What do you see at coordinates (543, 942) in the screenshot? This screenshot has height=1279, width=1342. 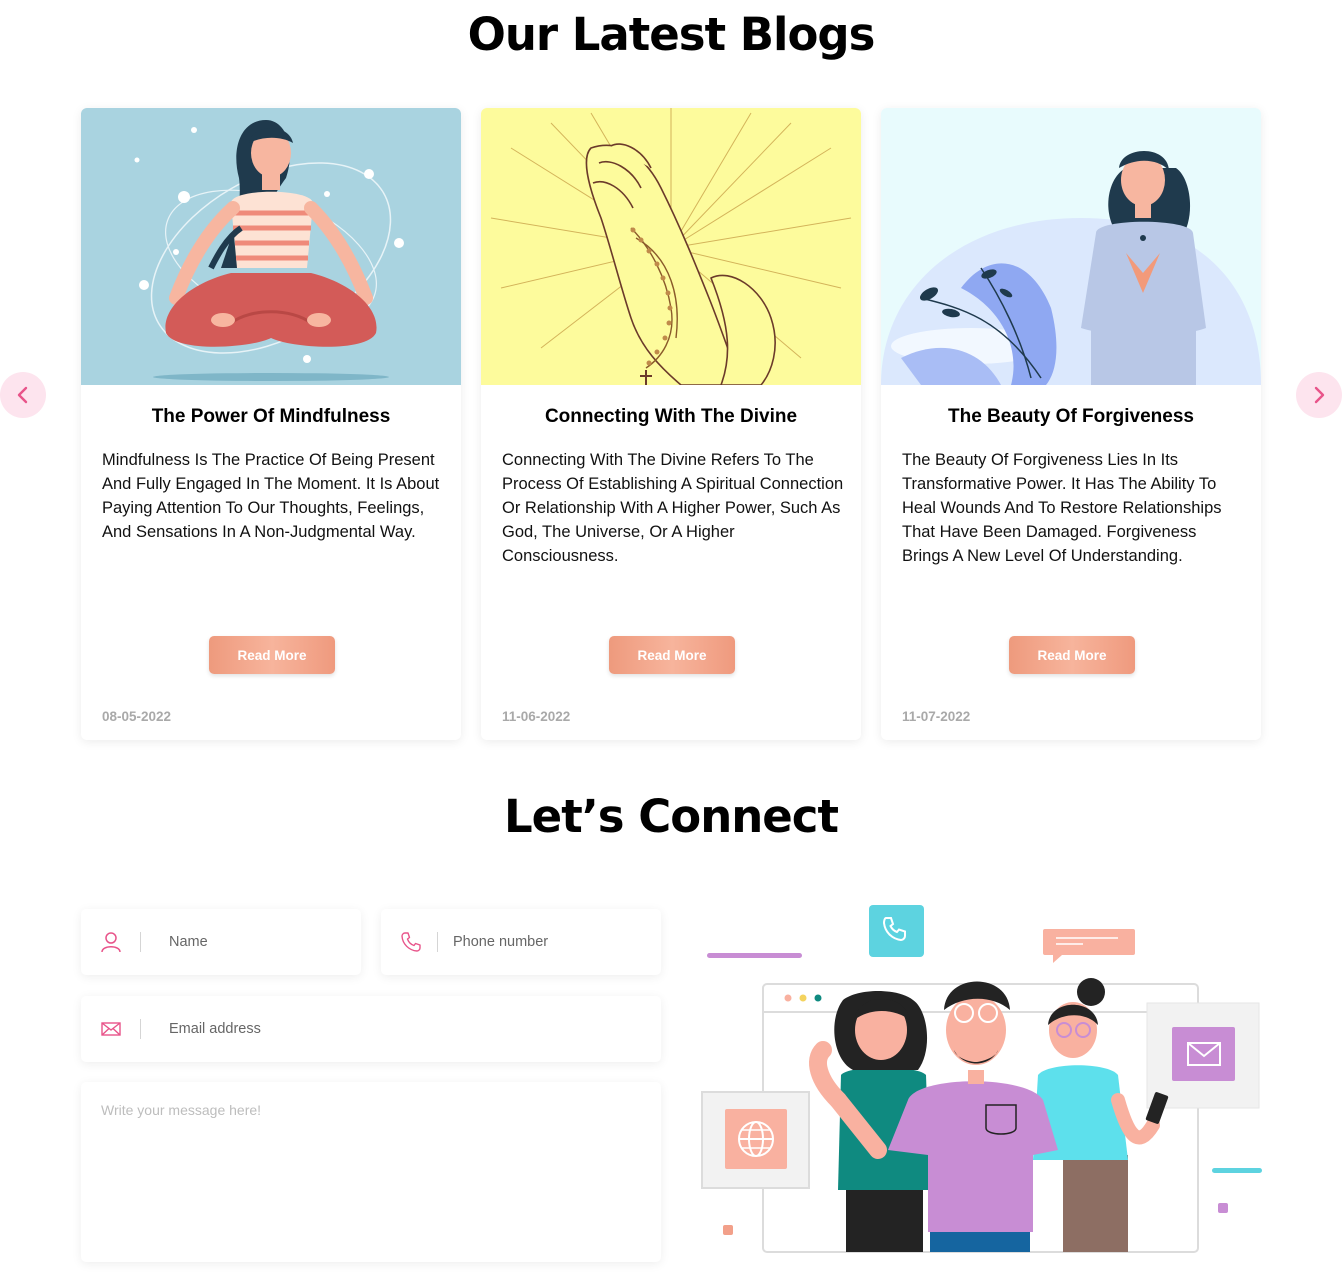 I see `phone-input` at bounding box center [543, 942].